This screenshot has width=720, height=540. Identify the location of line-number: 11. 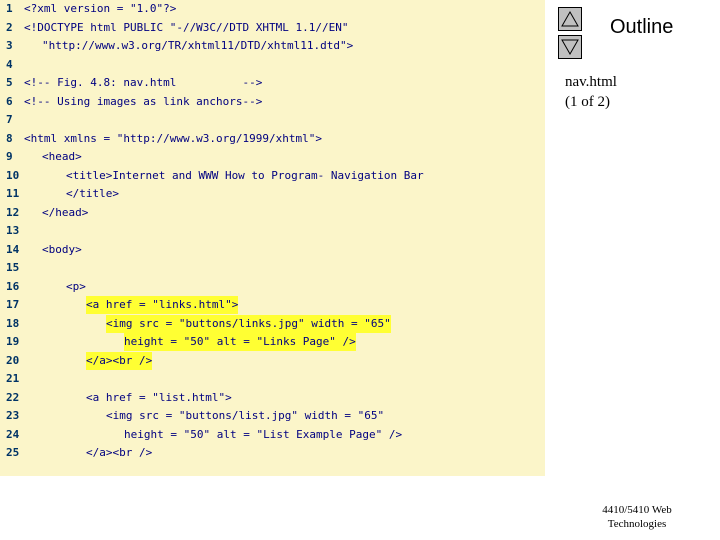
(13, 193).